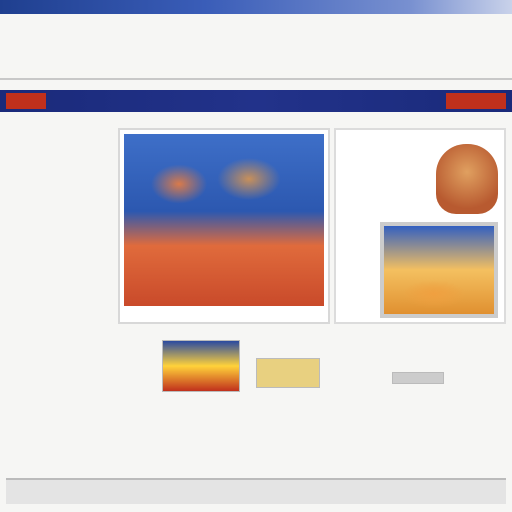  What do you see at coordinates (256, 7) in the screenshot?
I see `top-banner` at bounding box center [256, 7].